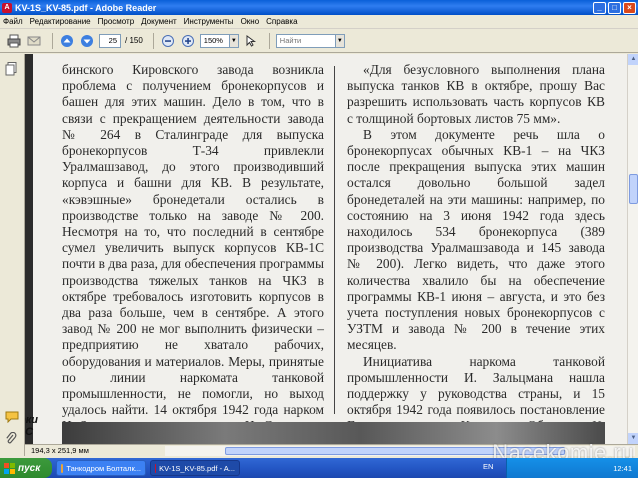 This screenshot has height=478, width=638. I want to click on minimize-button: _, so click(599, 7).